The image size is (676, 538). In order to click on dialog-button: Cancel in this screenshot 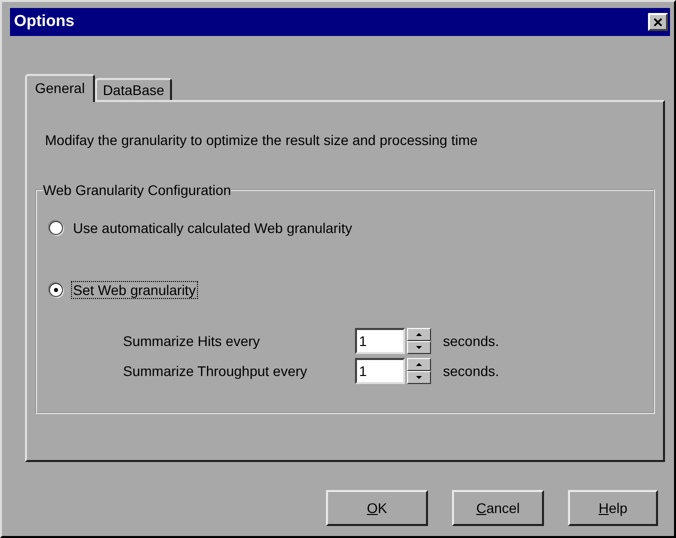, I will do `click(498, 508)`.